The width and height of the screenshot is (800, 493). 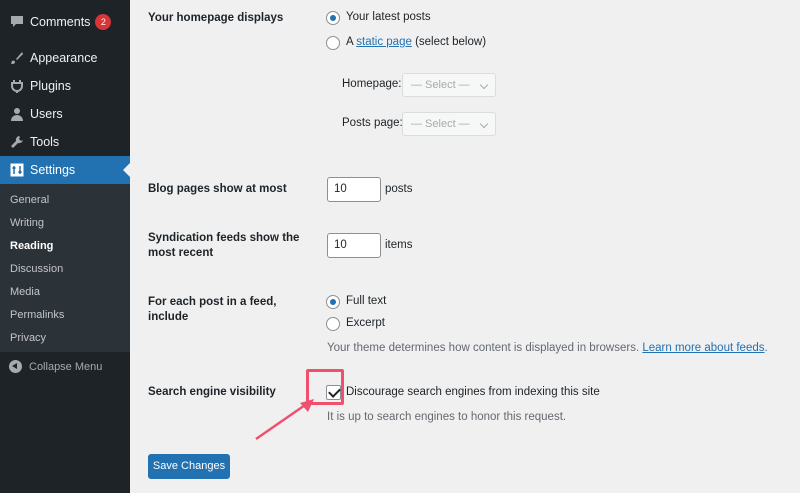 What do you see at coordinates (46, 114) in the screenshot?
I see `sidebar-item-label: Users` at bounding box center [46, 114].